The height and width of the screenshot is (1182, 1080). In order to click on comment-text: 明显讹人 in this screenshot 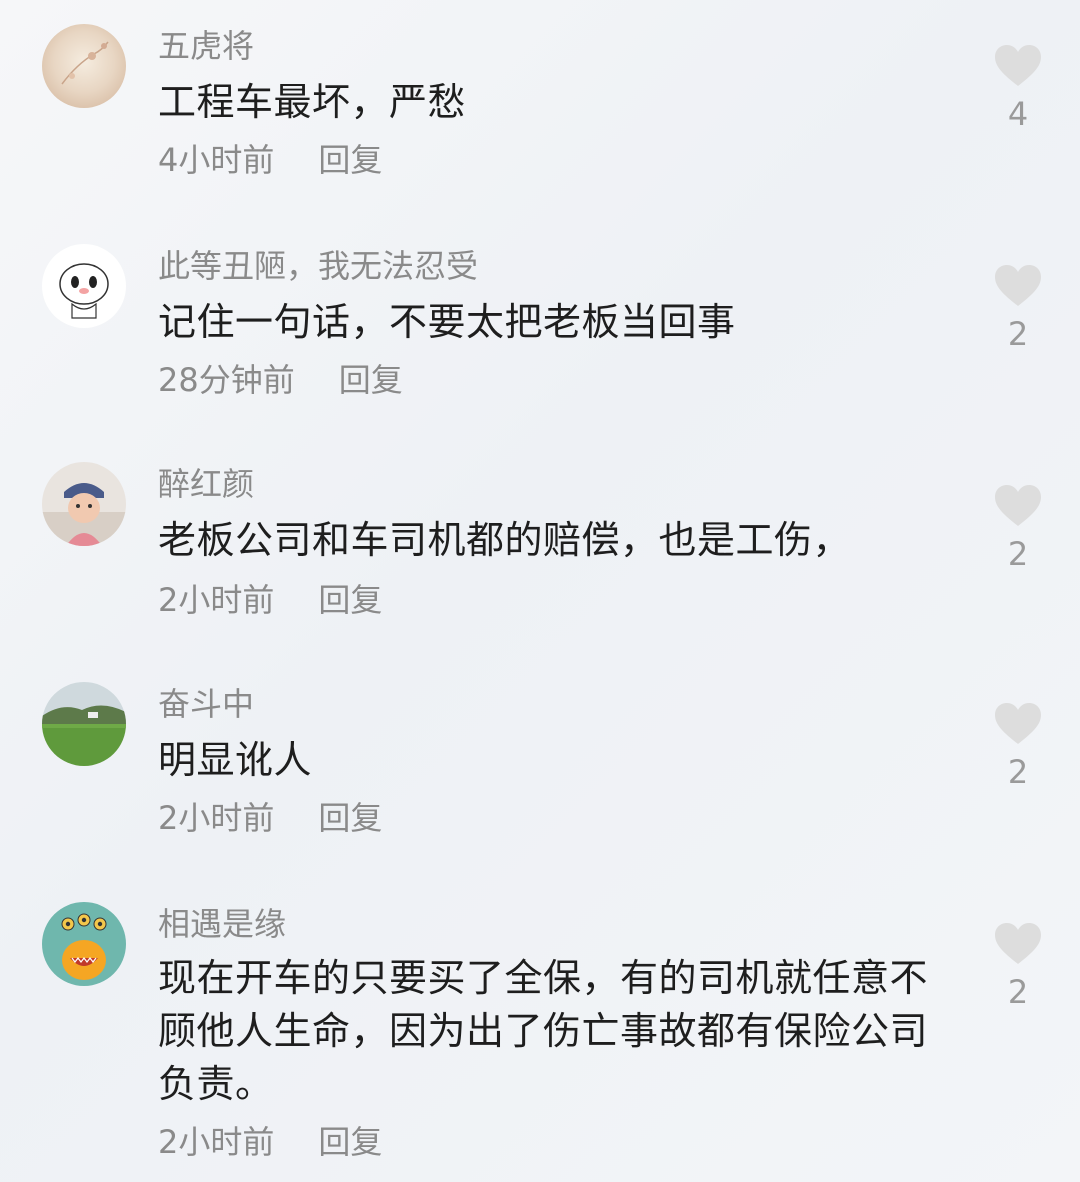, I will do `click(235, 760)`.